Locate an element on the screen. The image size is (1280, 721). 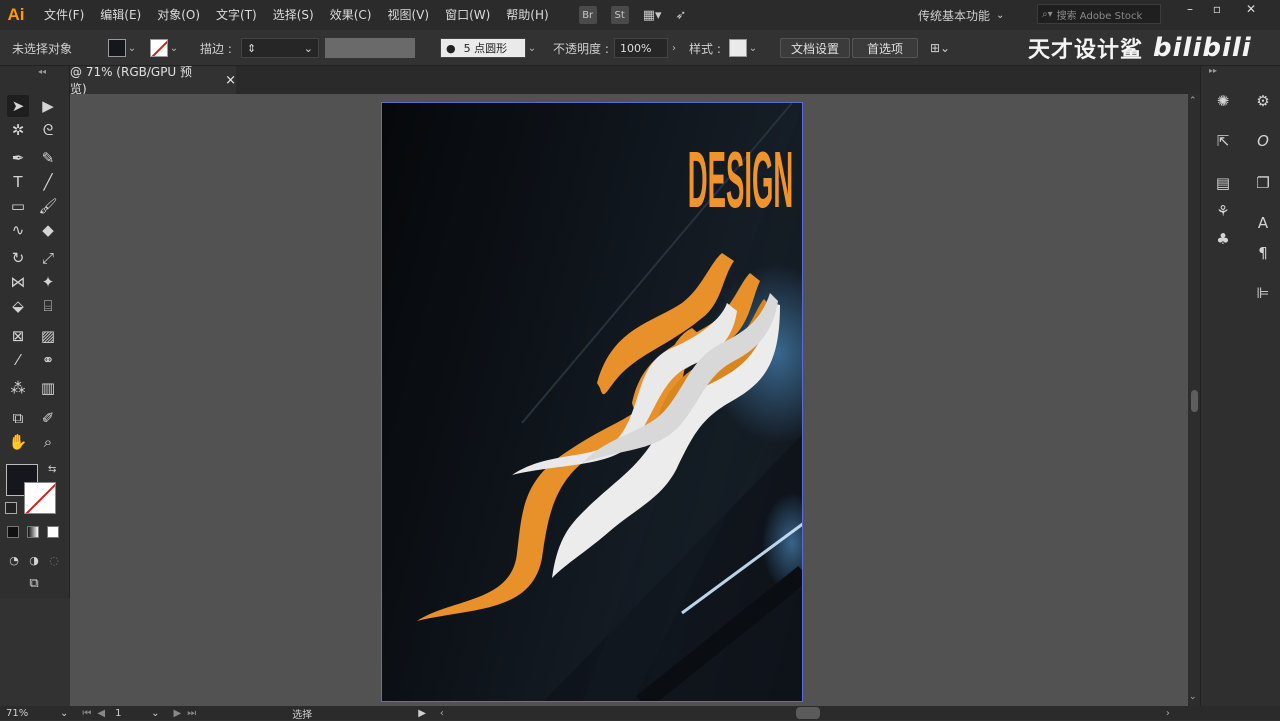
panel-collapse-icon: ▸▸ is located at coordinates (1213, 70).